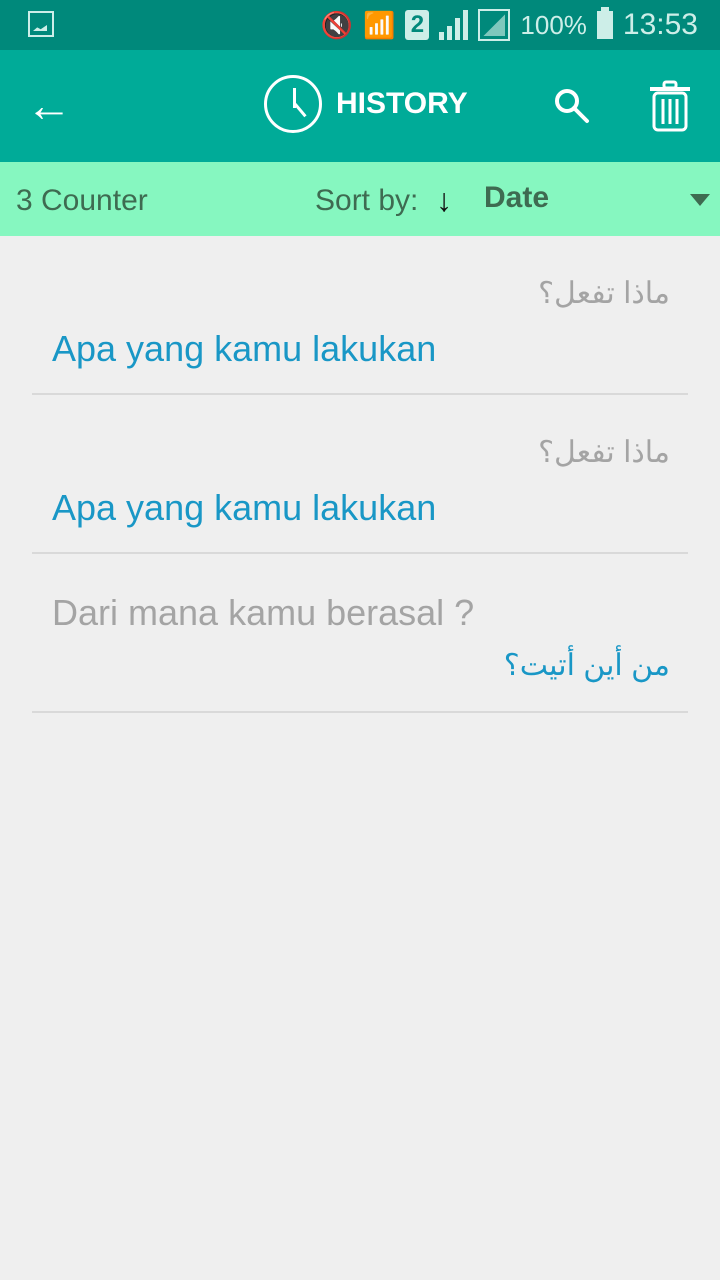 The width and height of the screenshot is (720, 1280). I want to click on page-title: HISTORY, so click(402, 103).